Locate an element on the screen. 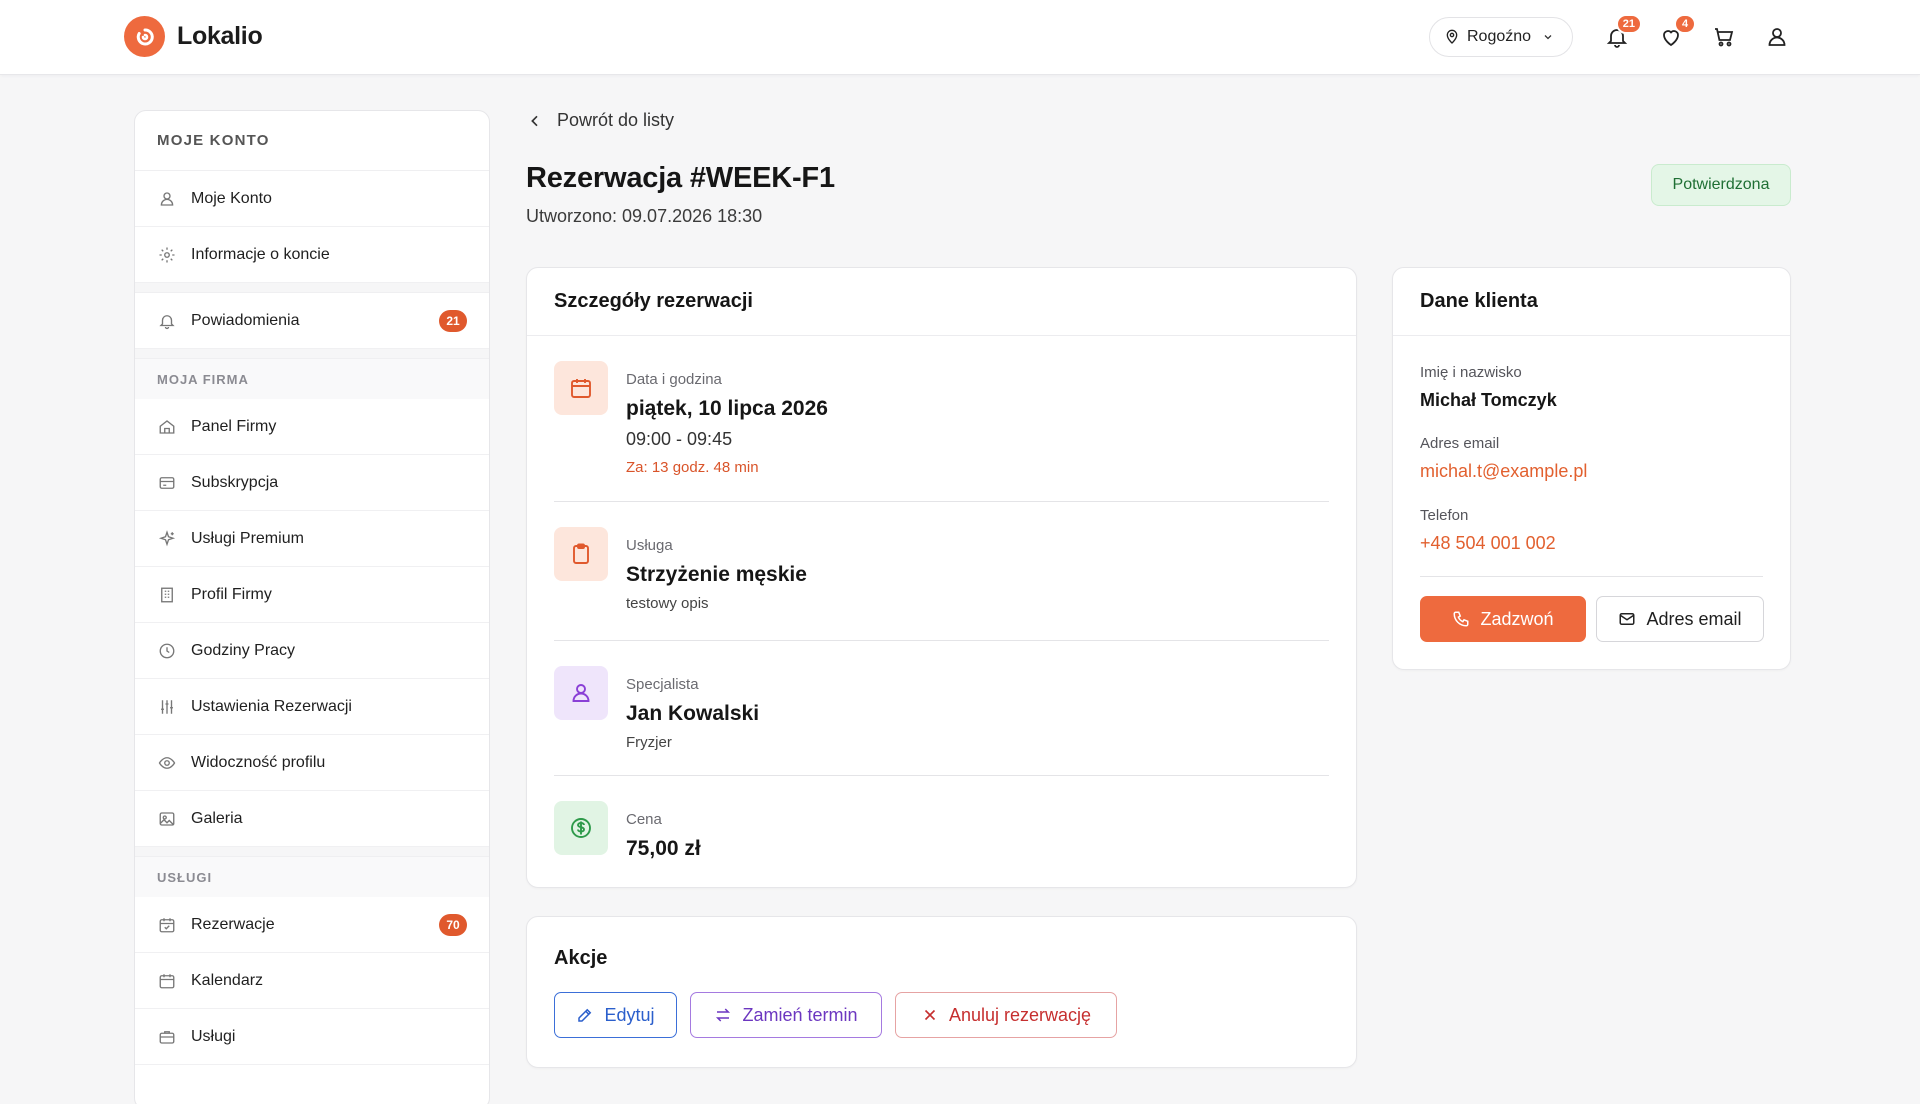 The height and width of the screenshot is (1104, 1920). service-description: testowy opis is located at coordinates (667, 603).